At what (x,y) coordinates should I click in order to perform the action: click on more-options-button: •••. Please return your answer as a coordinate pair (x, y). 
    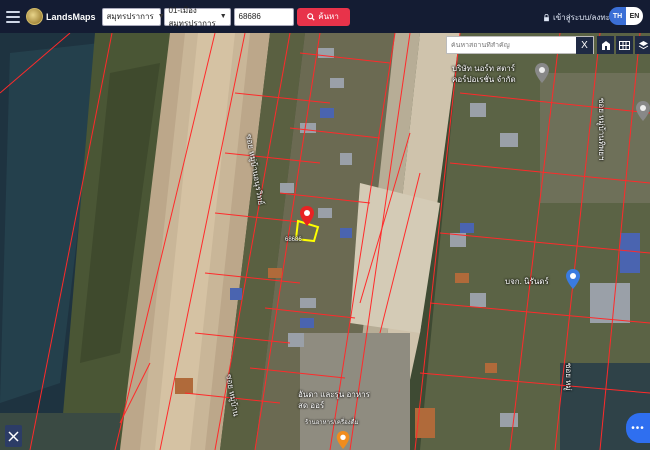
    Looking at the image, I should click on (638, 428).